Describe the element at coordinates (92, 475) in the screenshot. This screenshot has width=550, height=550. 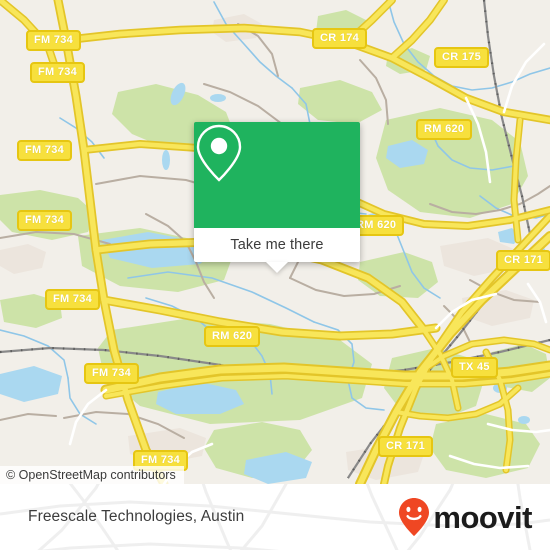
I see `osm-attribution: © OpenStreetMap contributors` at that location.